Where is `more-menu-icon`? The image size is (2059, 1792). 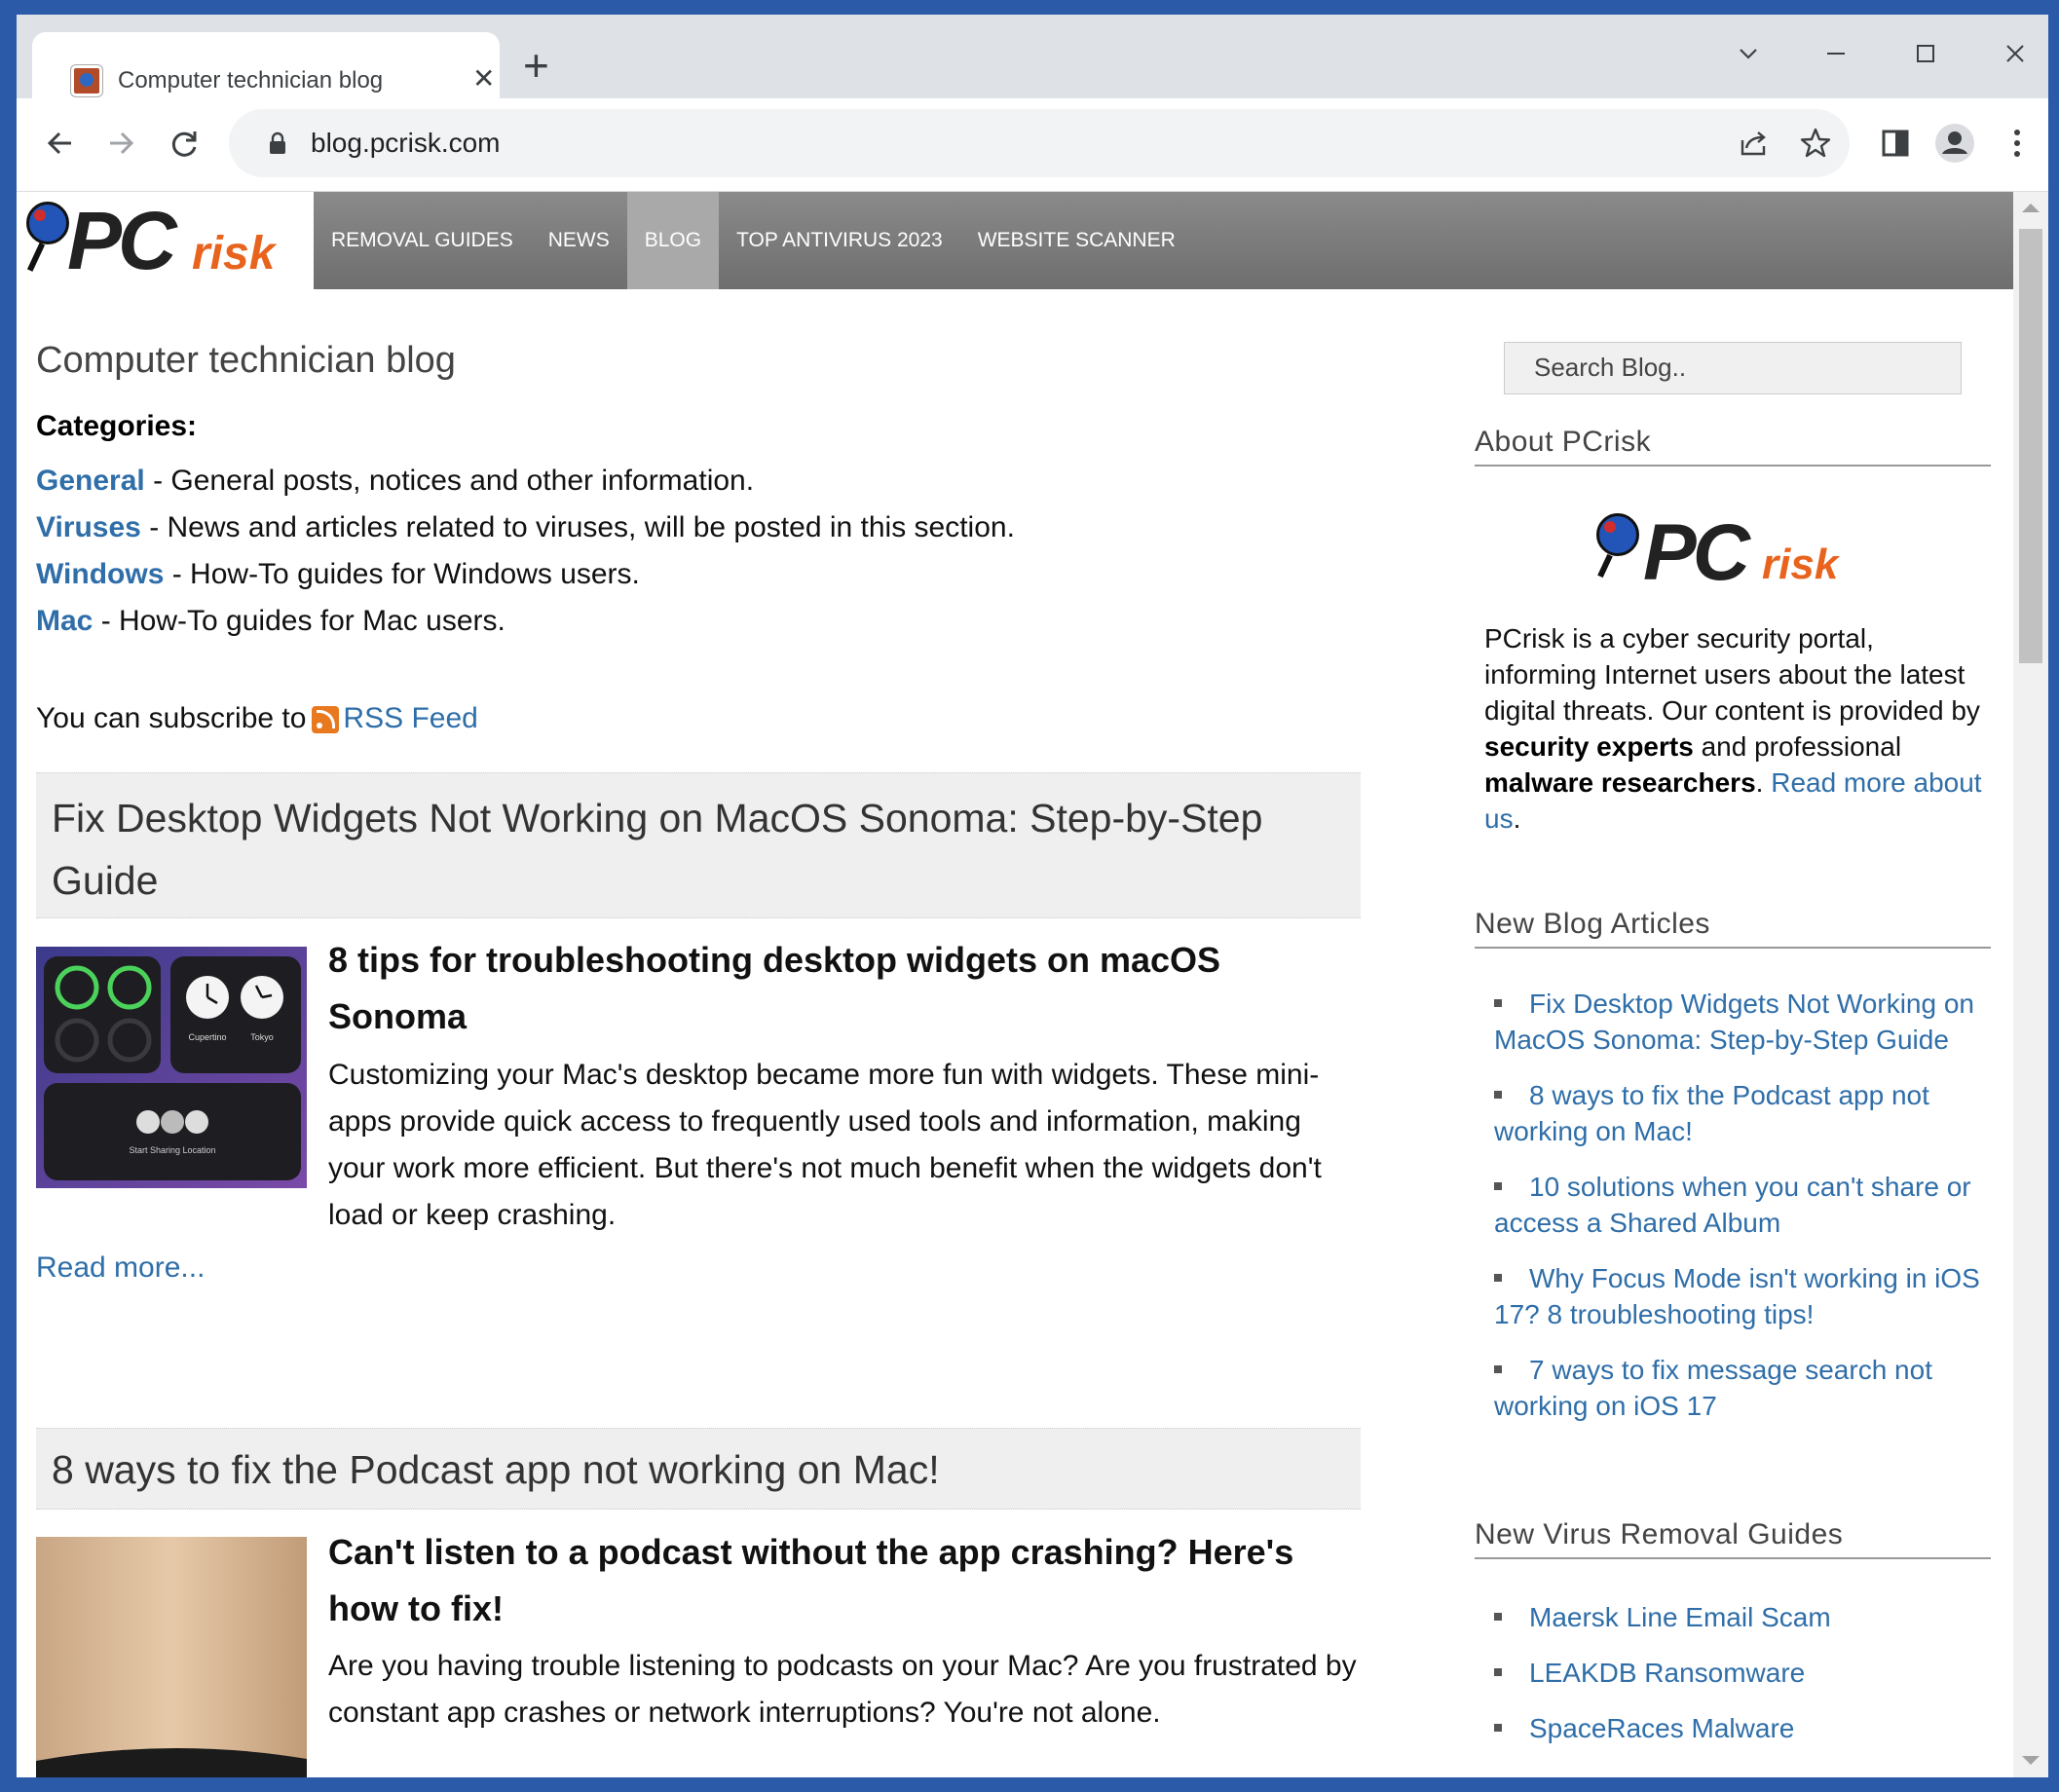 more-menu-icon is located at coordinates (2017, 143).